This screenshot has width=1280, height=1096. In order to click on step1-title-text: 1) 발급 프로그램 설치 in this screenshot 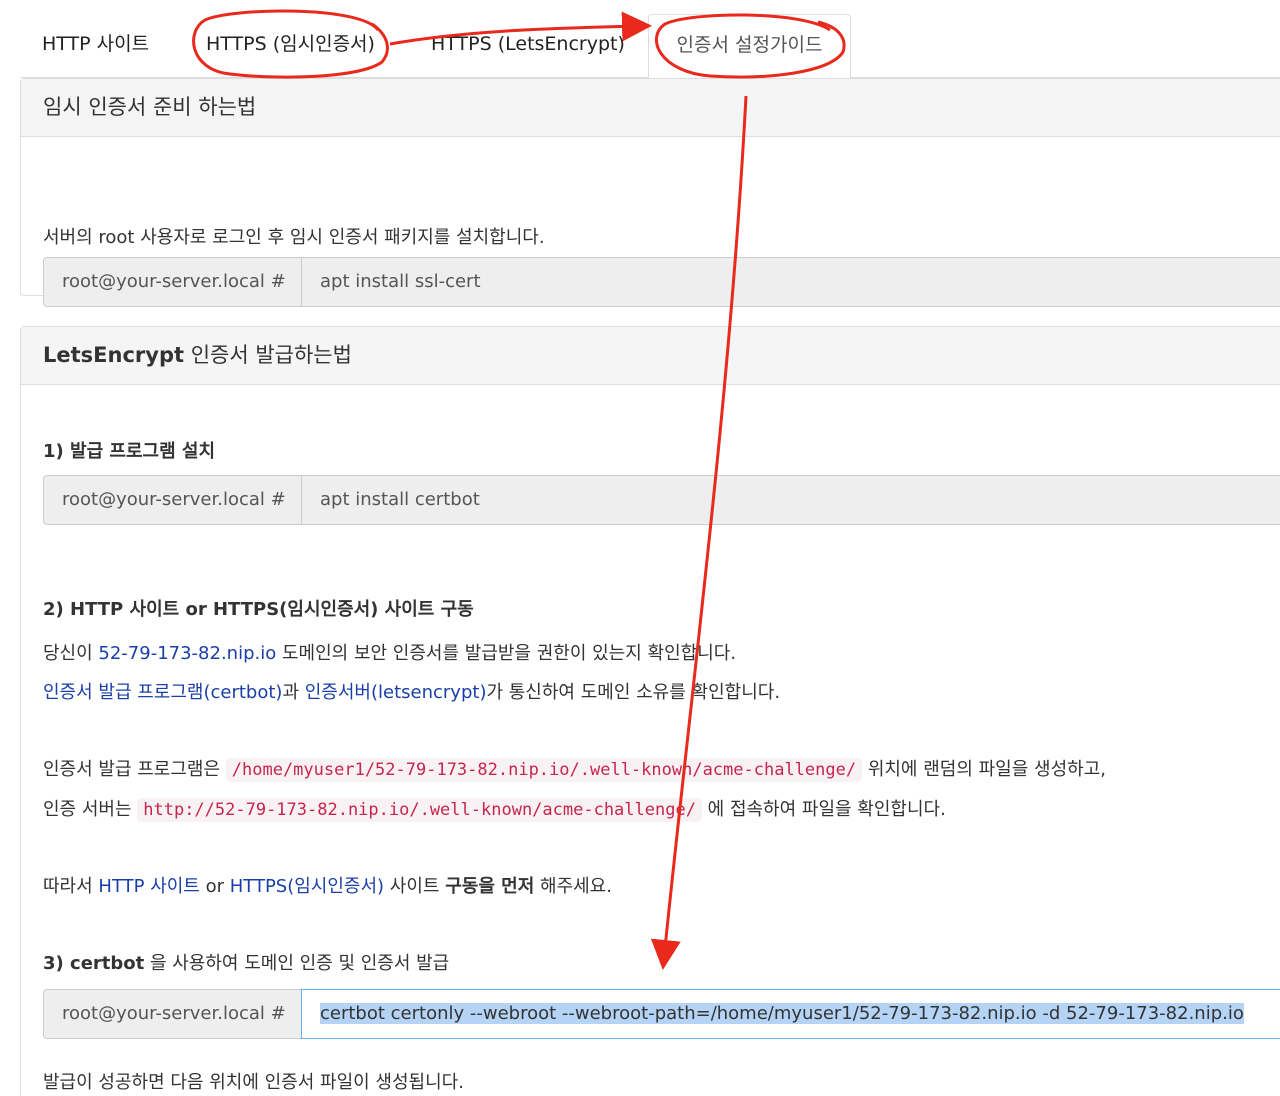, I will do `click(129, 451)`.